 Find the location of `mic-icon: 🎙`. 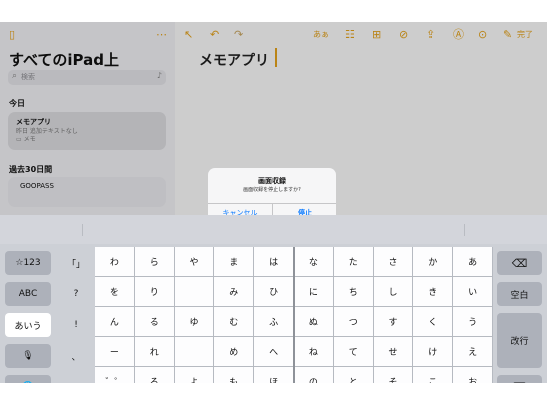

mic-icon: 🎙 is located at coordinates (28, 356).